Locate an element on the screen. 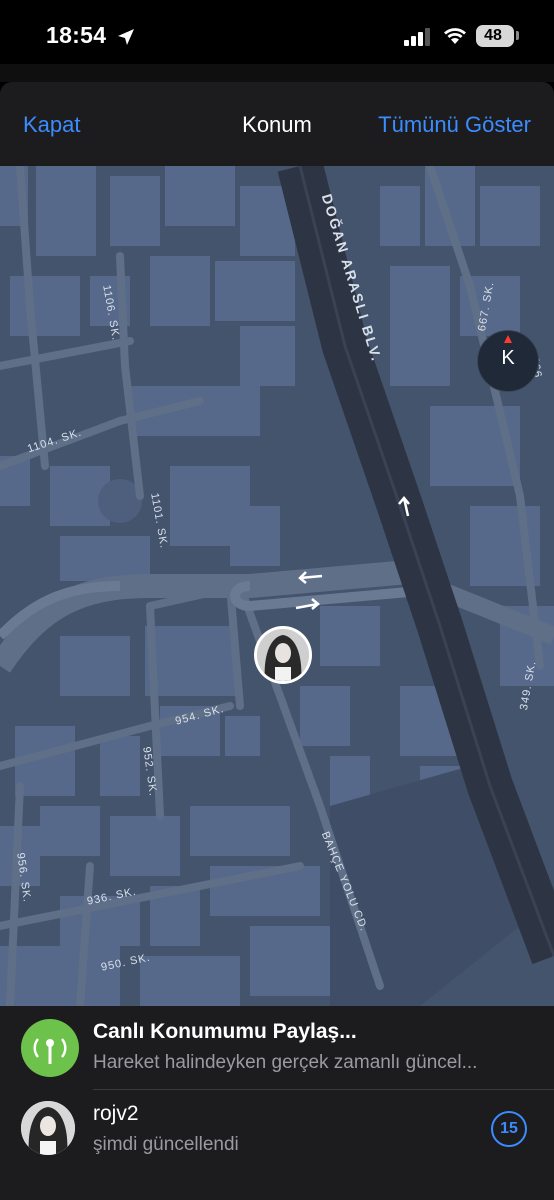 Image resolution: width=554 pixels, height=1200 pixels. status-bar: 18:54 48 is located at coordinates (277, 36).